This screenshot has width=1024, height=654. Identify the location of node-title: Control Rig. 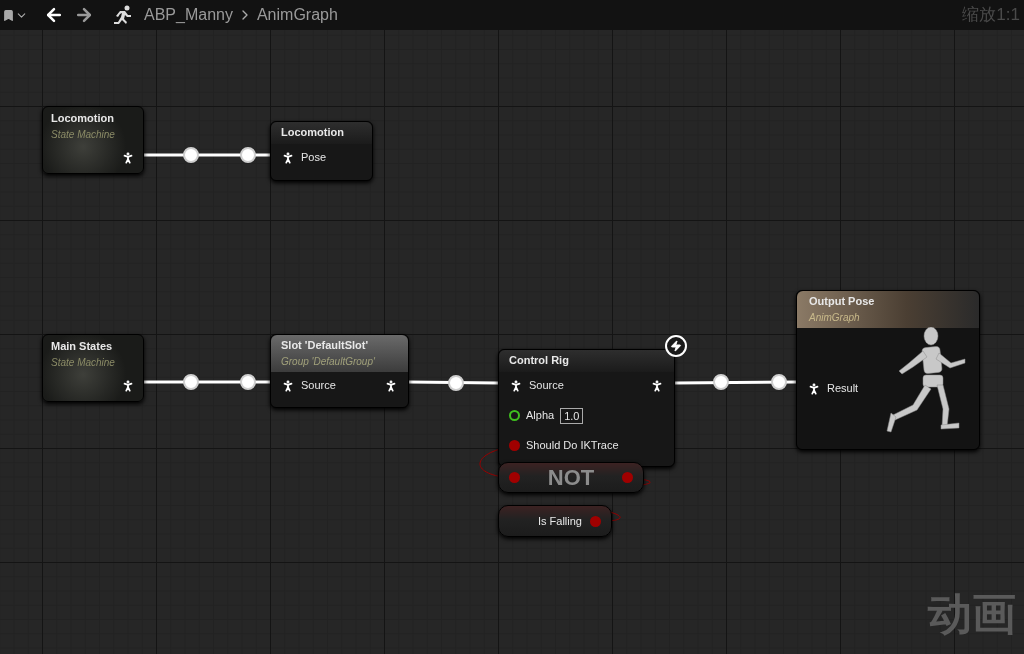
(539, 360).